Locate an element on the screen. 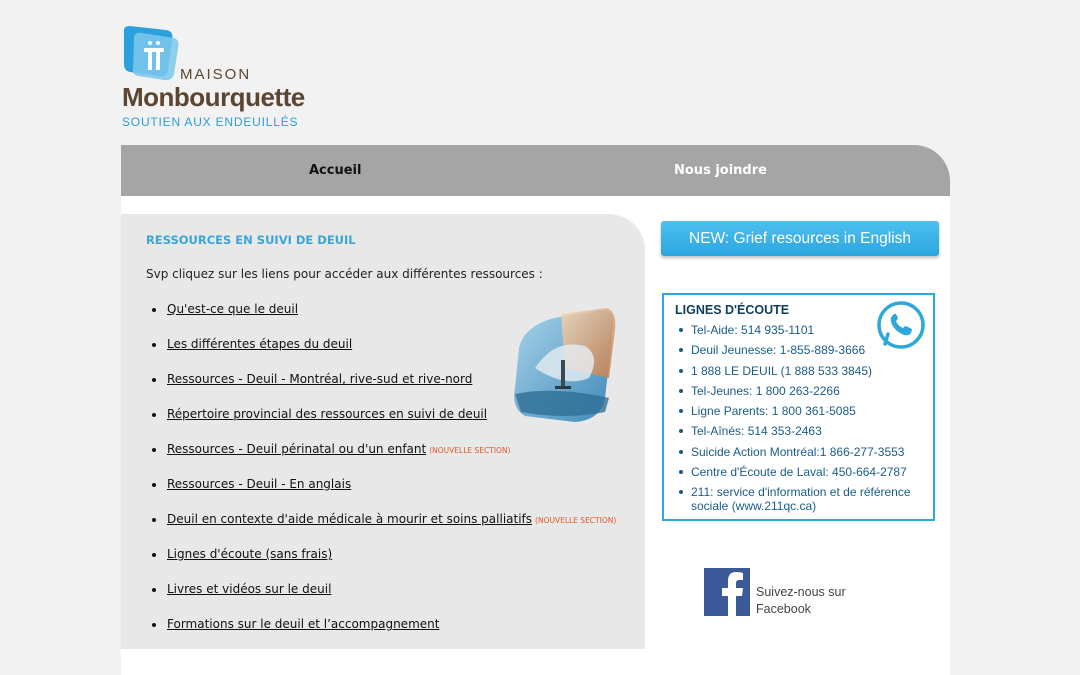 The width and height of the screenshot is (1080, 675). facebook-text: Suivez-nous sur Facebook is located at coordinates (801, 601).